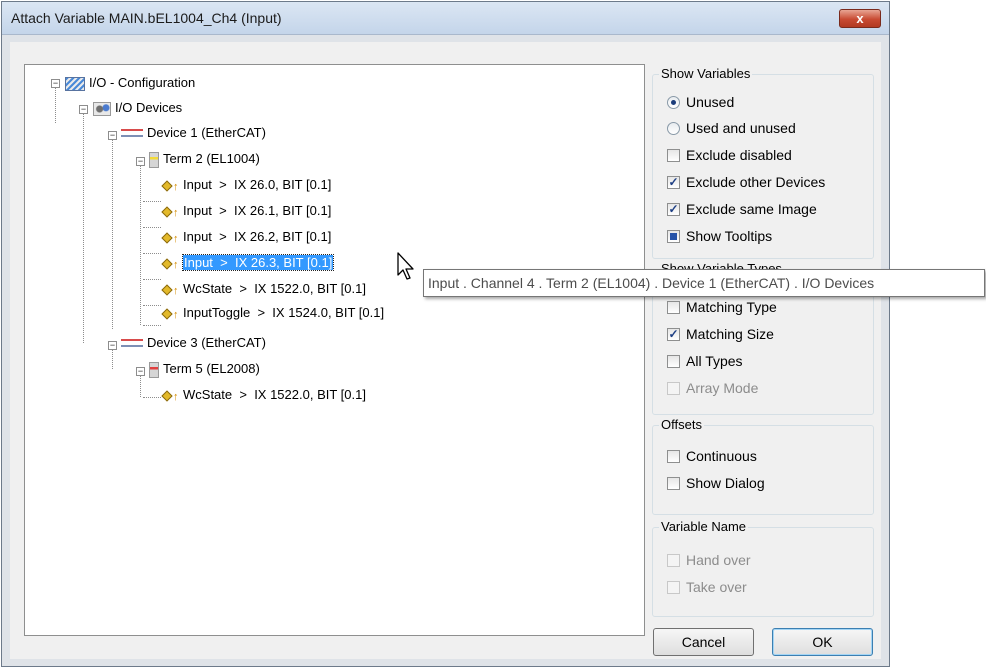 Image resolution: width=986 pixels, height=669 pixels. I want to click on group-title: Variable Name, so click(704, 526).